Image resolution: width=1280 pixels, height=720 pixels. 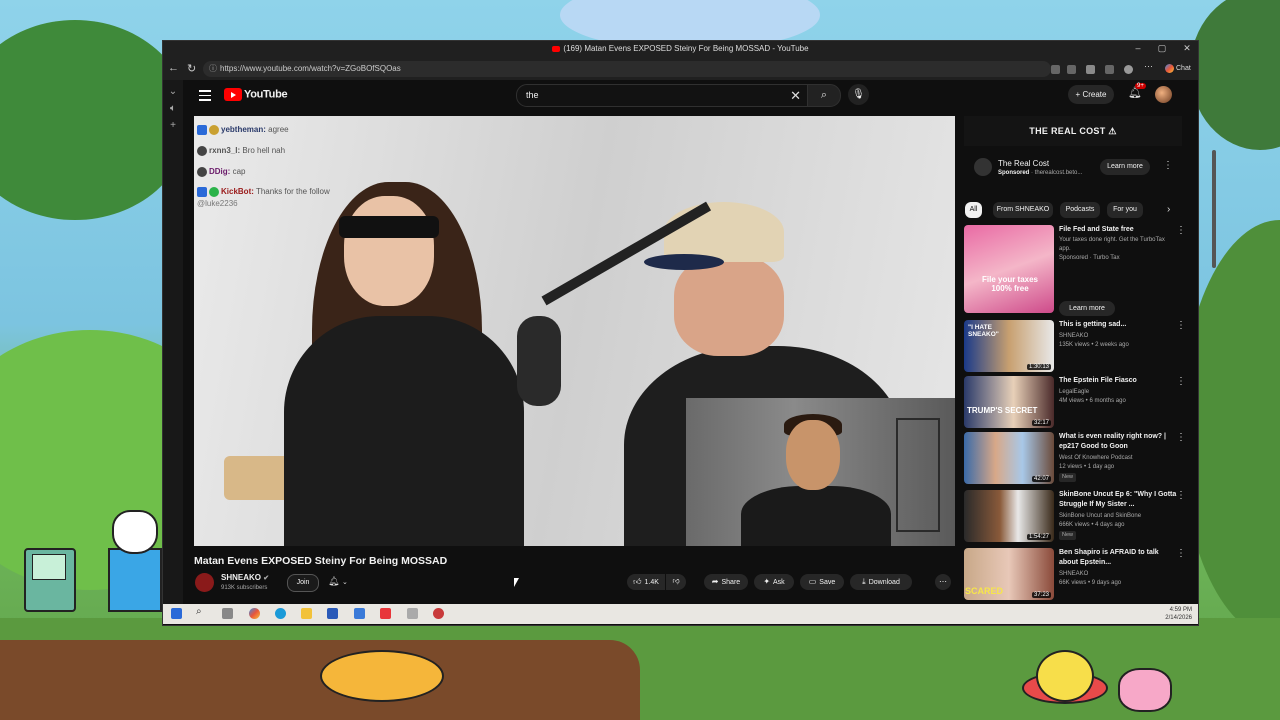 I want to click on create-label: Create, so click(x=1094, y=94).